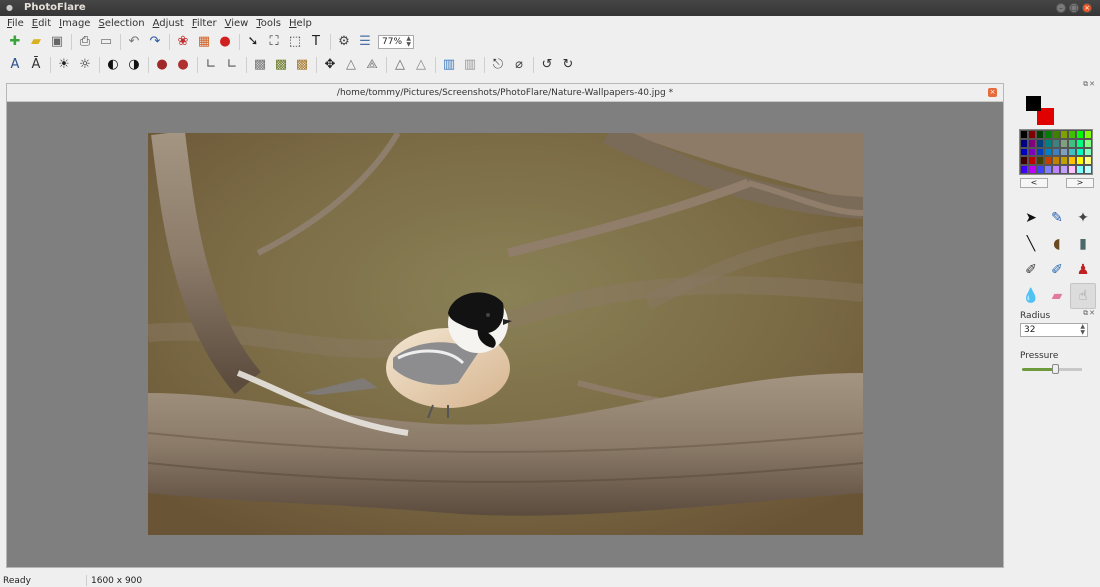  What do you see at coordinates (281, 65) in the screenshot?
I see `greenscale-icon: ▩` at bounding box center [281, 65].